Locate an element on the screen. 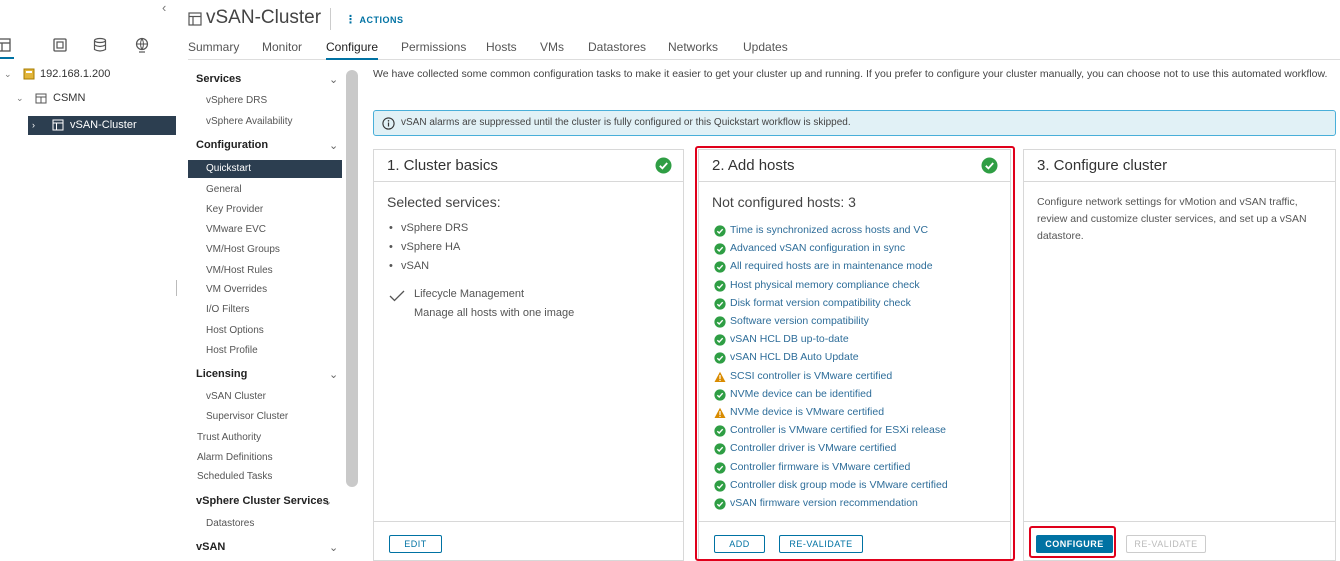  card-title: 3. Configure cluster is located at coordinates (1102, 165).